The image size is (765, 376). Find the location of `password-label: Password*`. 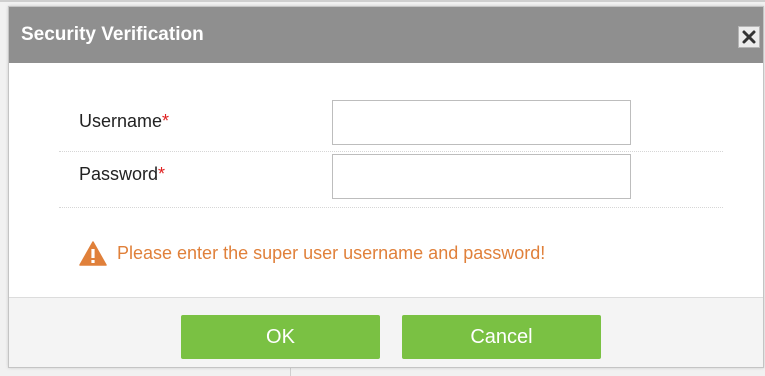

password-label: Password* is located at coordinates (122, 174).